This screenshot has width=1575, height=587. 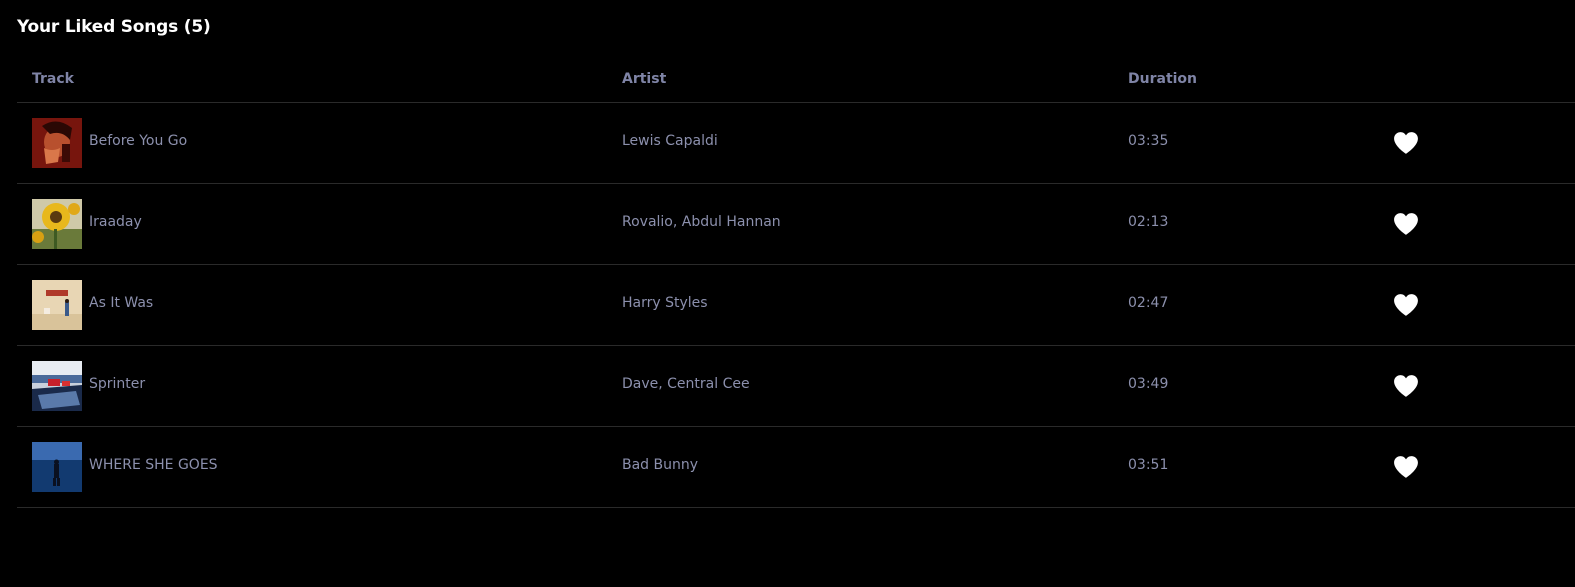 I want to click on page-title: Your Liked Songs (5), so click(x=114, y=27).